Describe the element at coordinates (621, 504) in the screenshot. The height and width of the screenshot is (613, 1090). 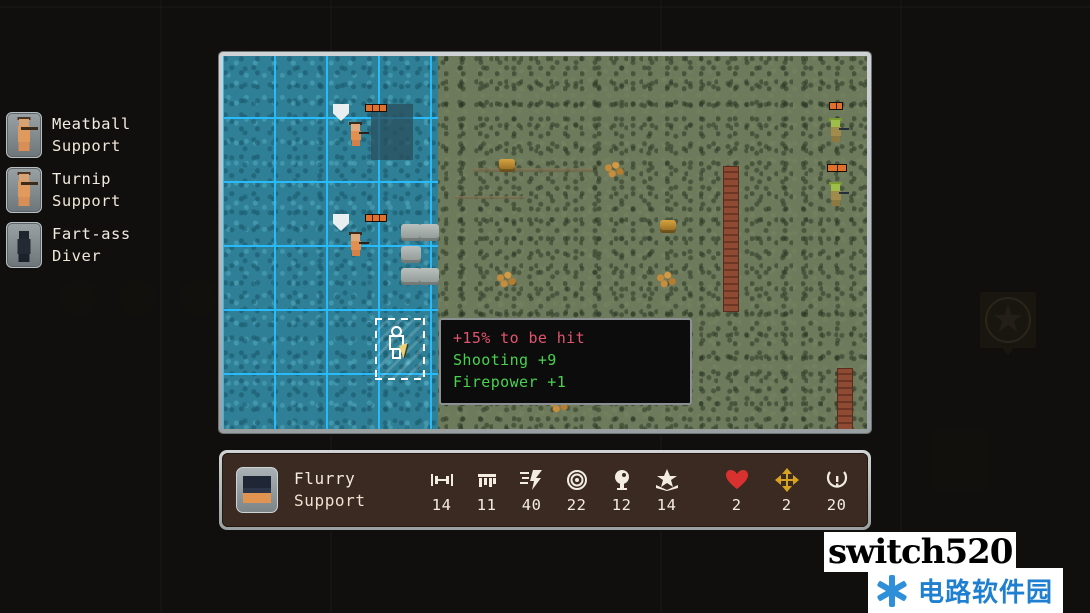
I see `stat-value: 12` at that location.